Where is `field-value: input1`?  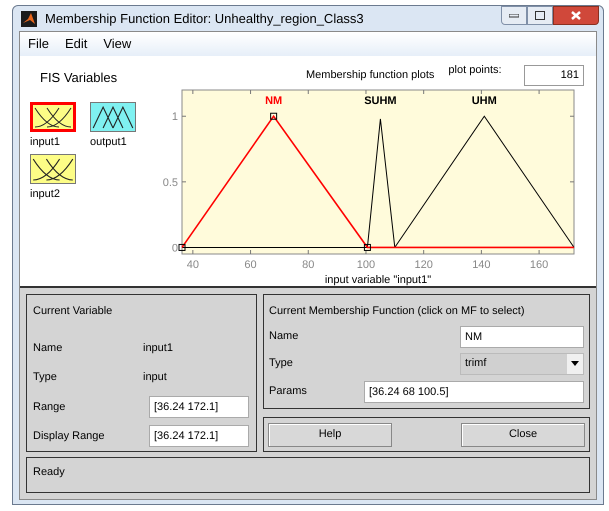
field-value: input1 is located at coordinates (158, 348).